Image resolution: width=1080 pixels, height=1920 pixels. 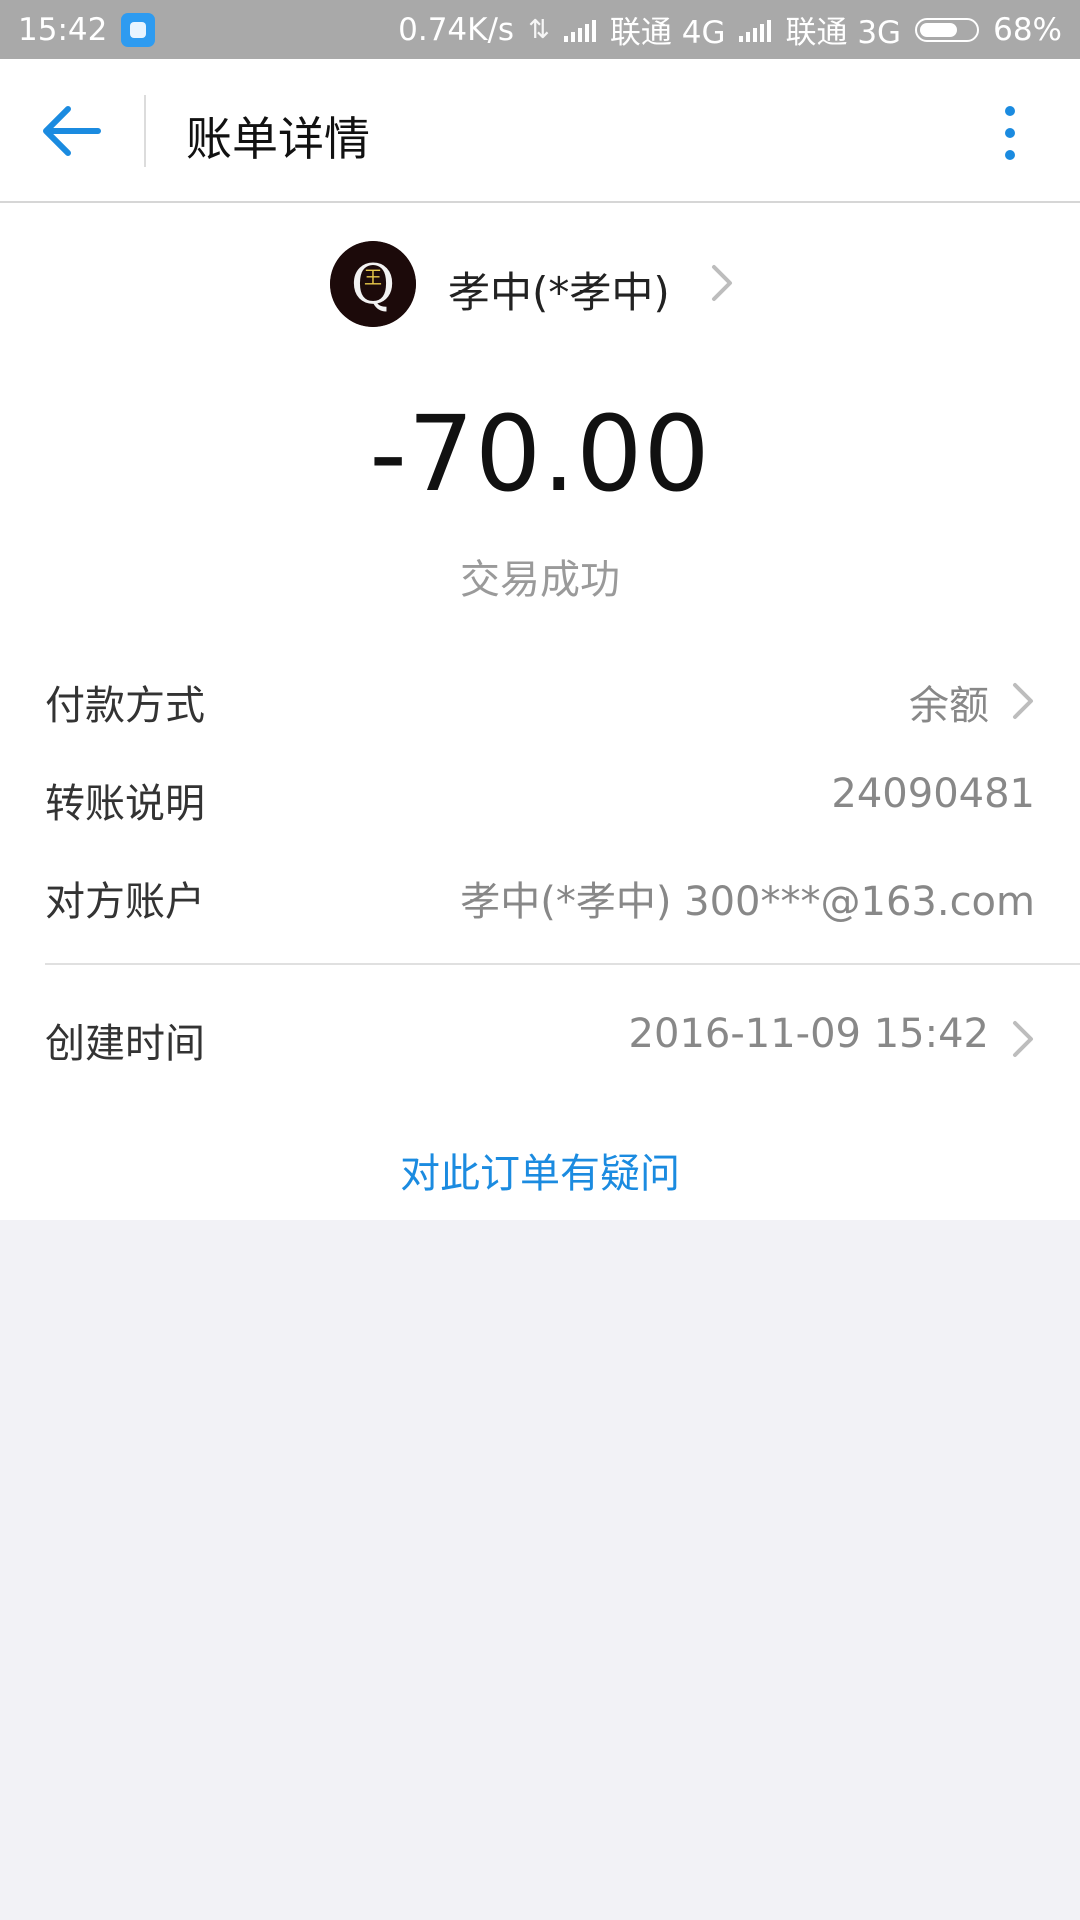 What do you see at coordinates (125, 1044) in the screenshot?
I see `created-time-label: 创建时间` at bounding box center [125, 1044].